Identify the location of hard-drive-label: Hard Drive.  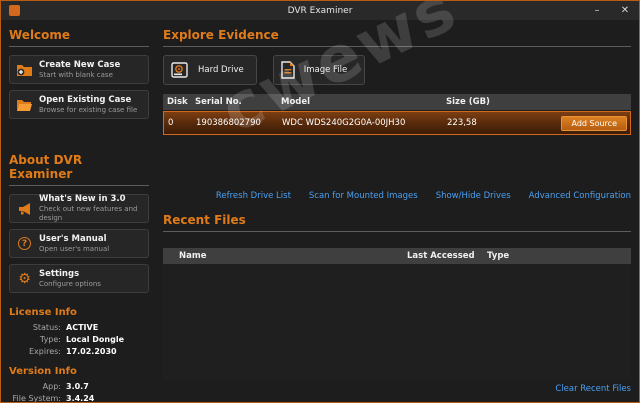
(221, 70).